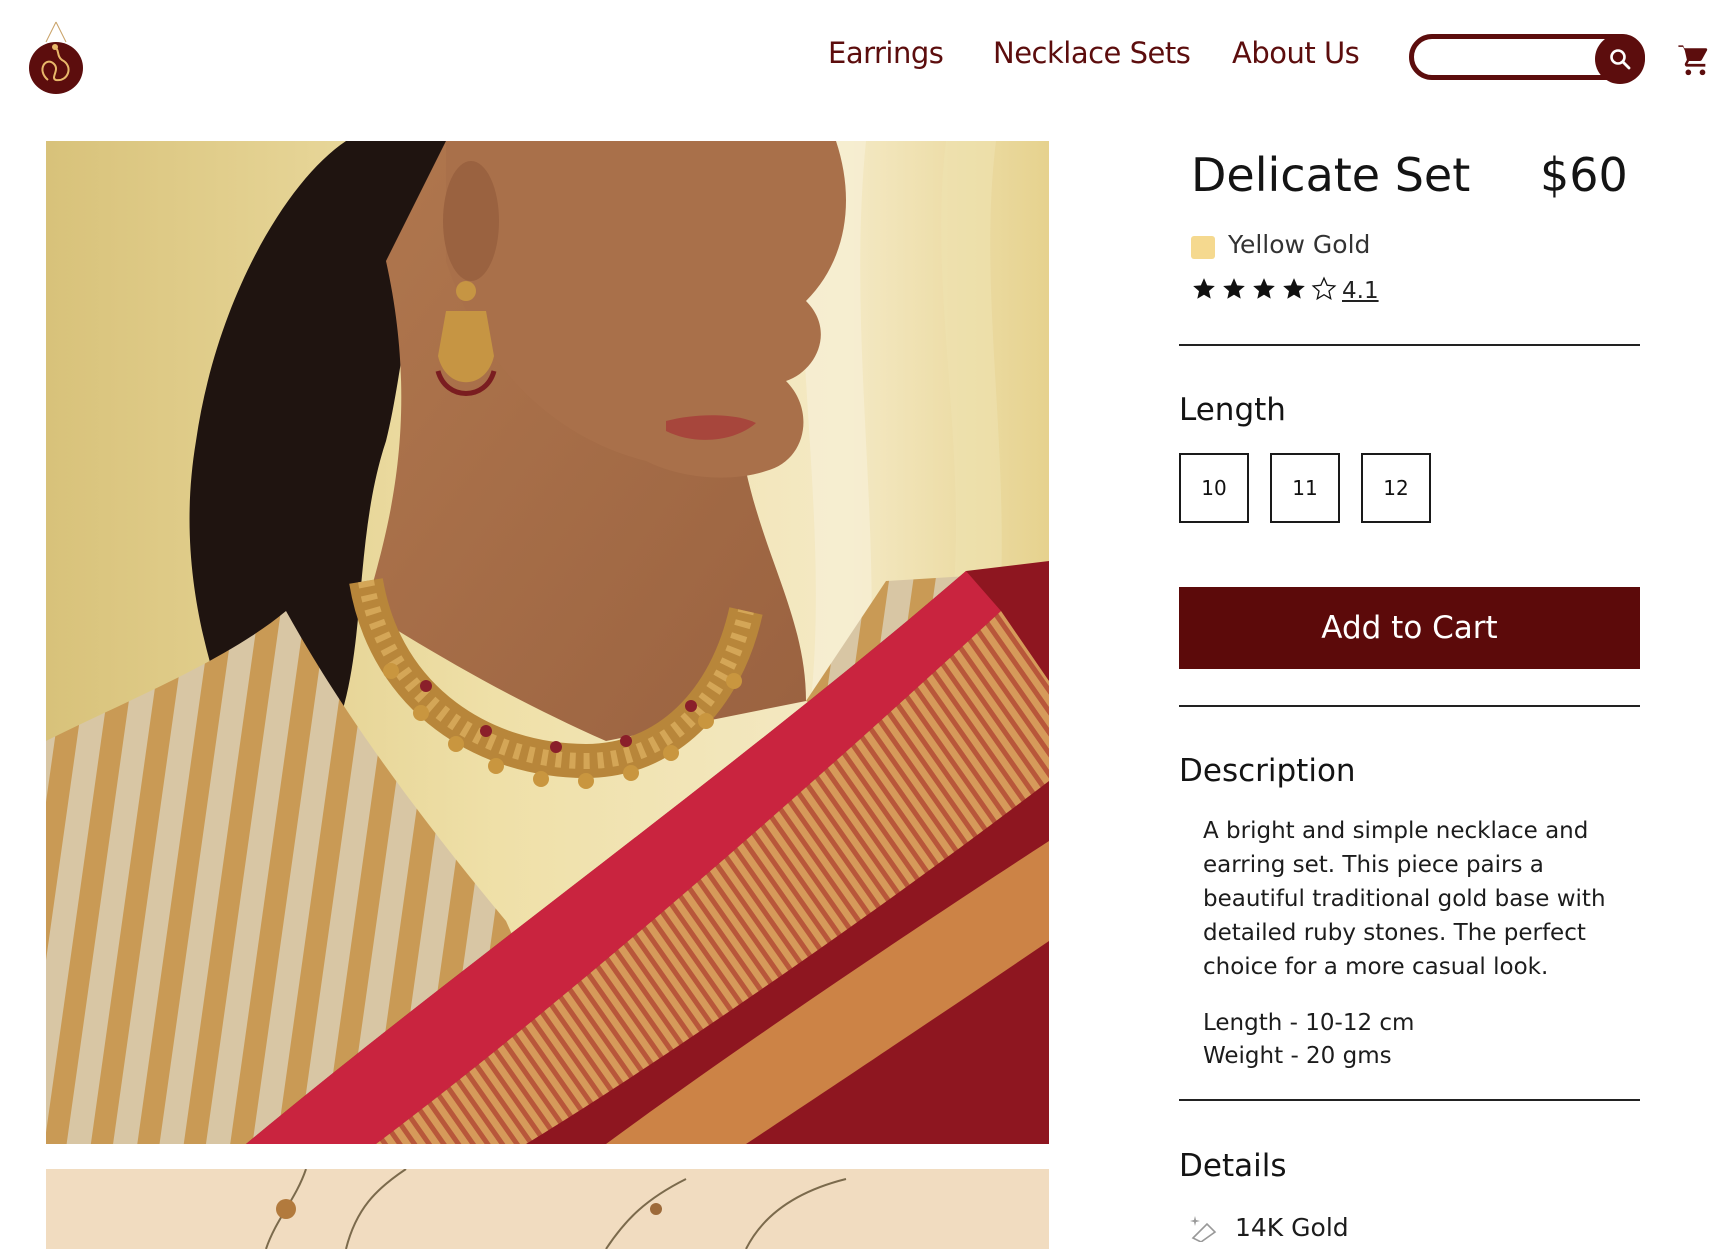 This screenshot has width=1734, height=1249. Describe the element at coordinates (886, 53) in the screenshot. I see `nav-earrings: Earrings` at that location.